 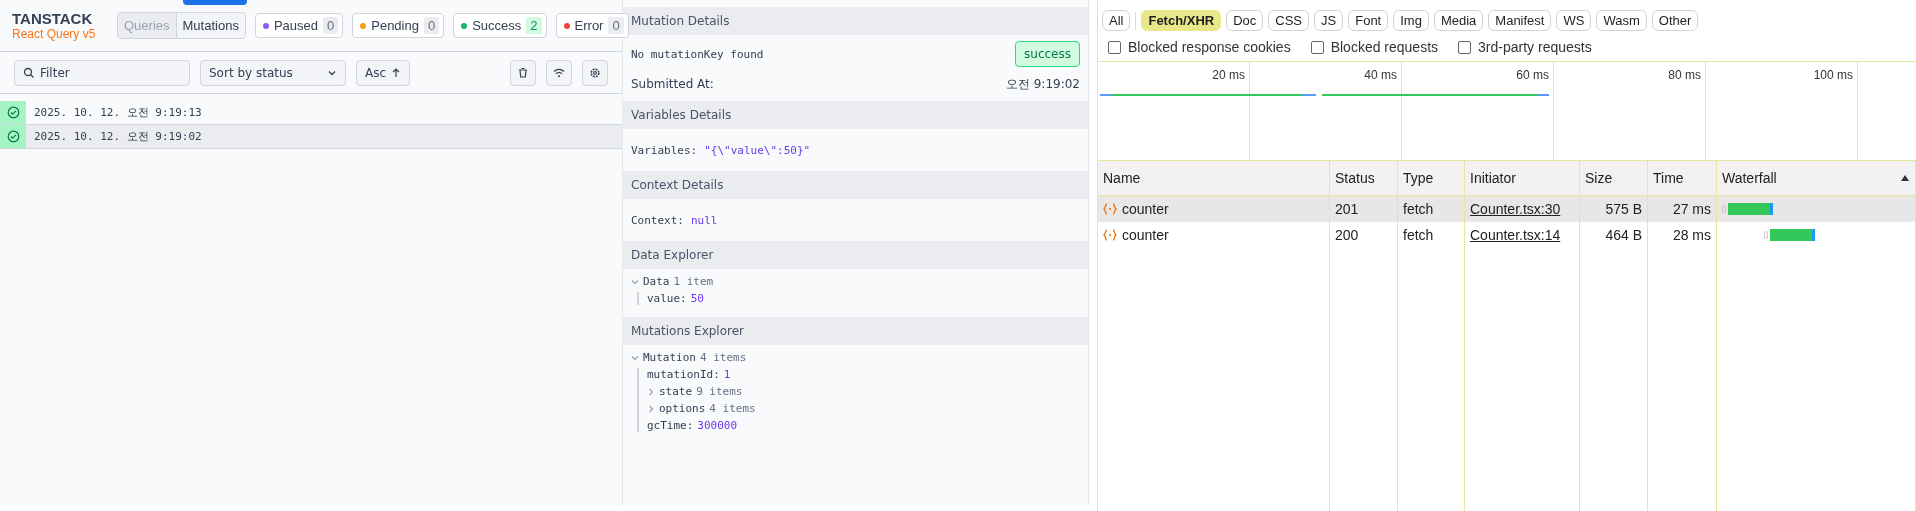 What do you see at coordinates (1047, 54) in the screenshot?
I see `status-badge: success` at bounding box center [1047, 54].